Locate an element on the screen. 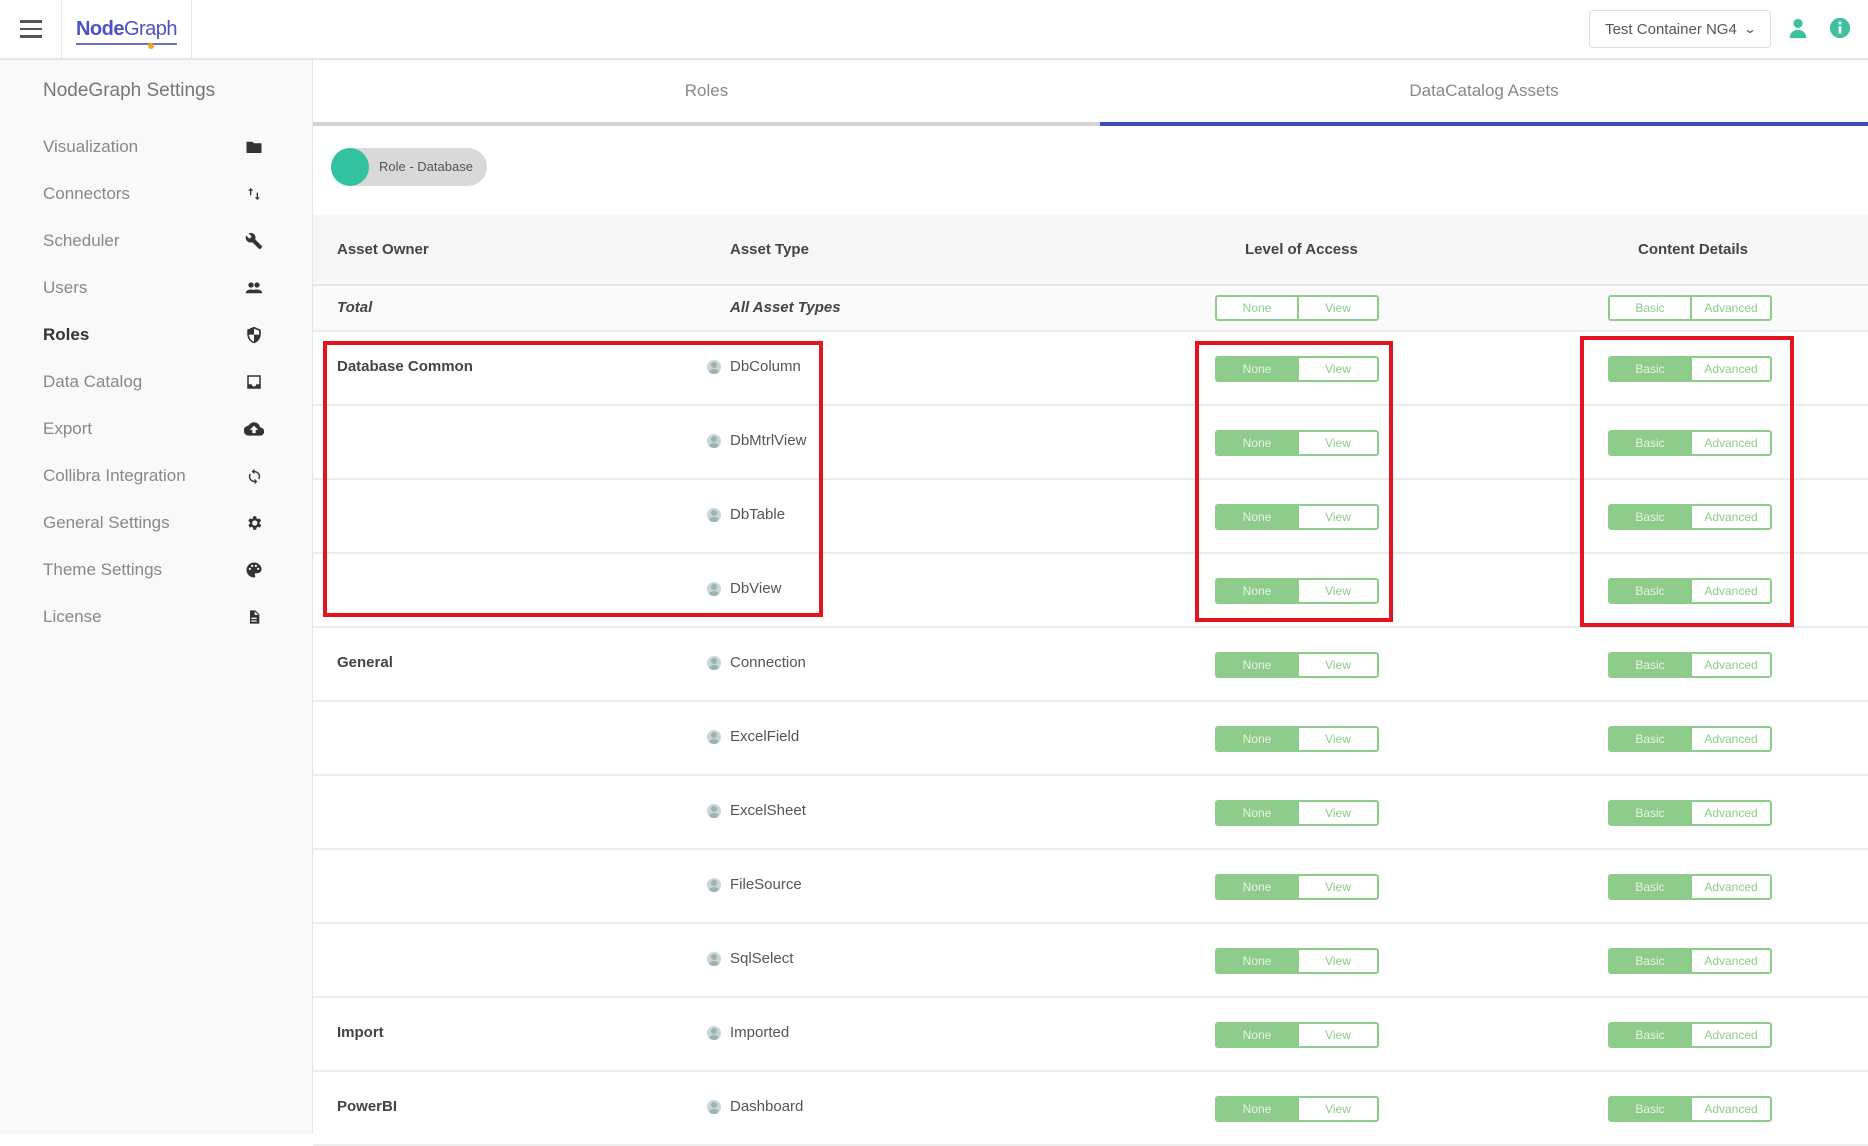  role-toggle: Role - Database is located at coordinates (409, 167).